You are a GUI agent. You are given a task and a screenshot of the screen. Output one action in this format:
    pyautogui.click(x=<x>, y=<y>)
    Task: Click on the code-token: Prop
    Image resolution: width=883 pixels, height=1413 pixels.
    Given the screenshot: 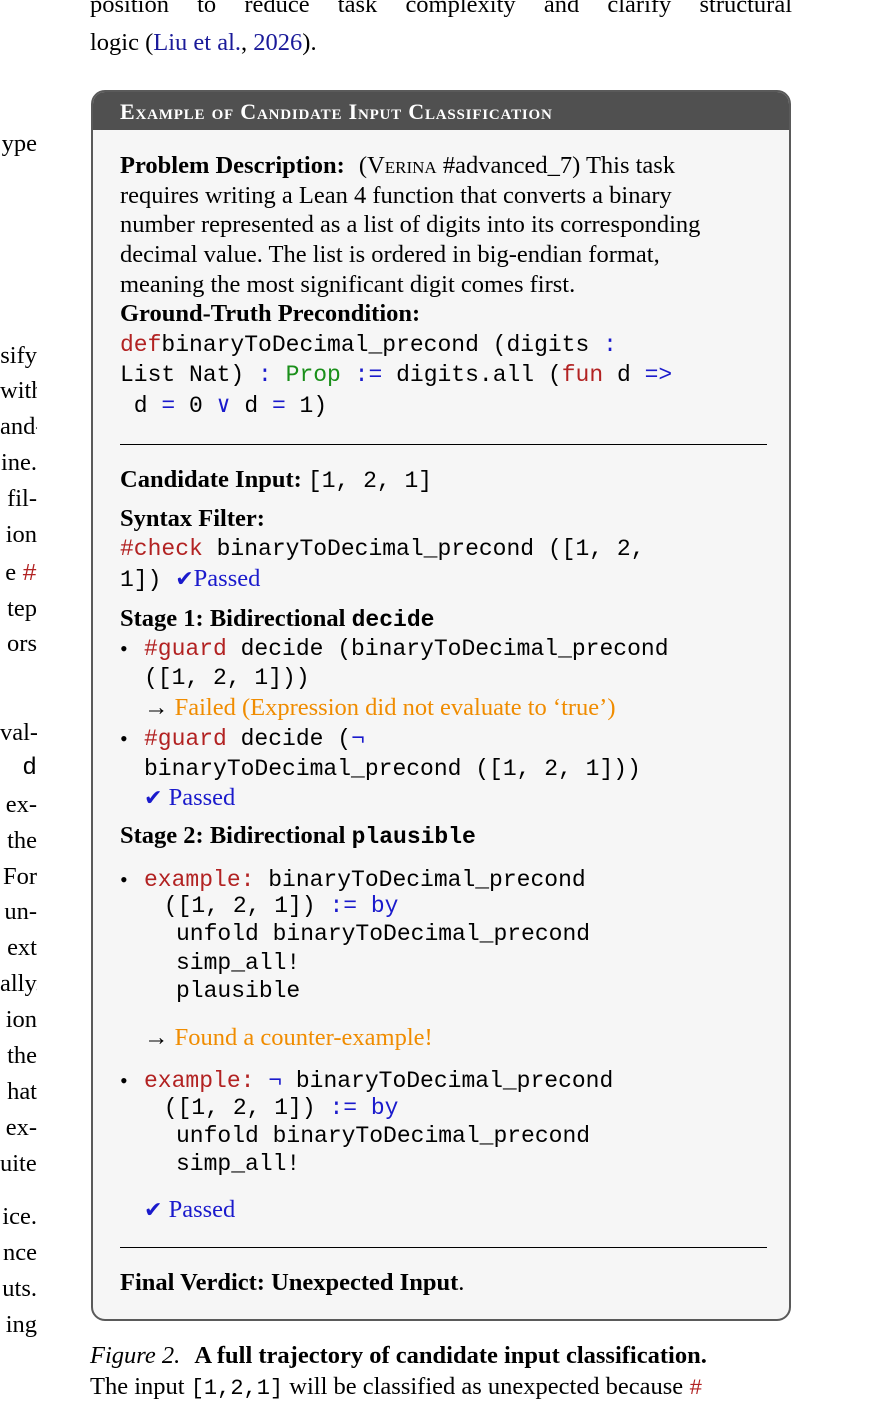 What is the action you would take?
    pyautogui.click(x=306, y=375)
    